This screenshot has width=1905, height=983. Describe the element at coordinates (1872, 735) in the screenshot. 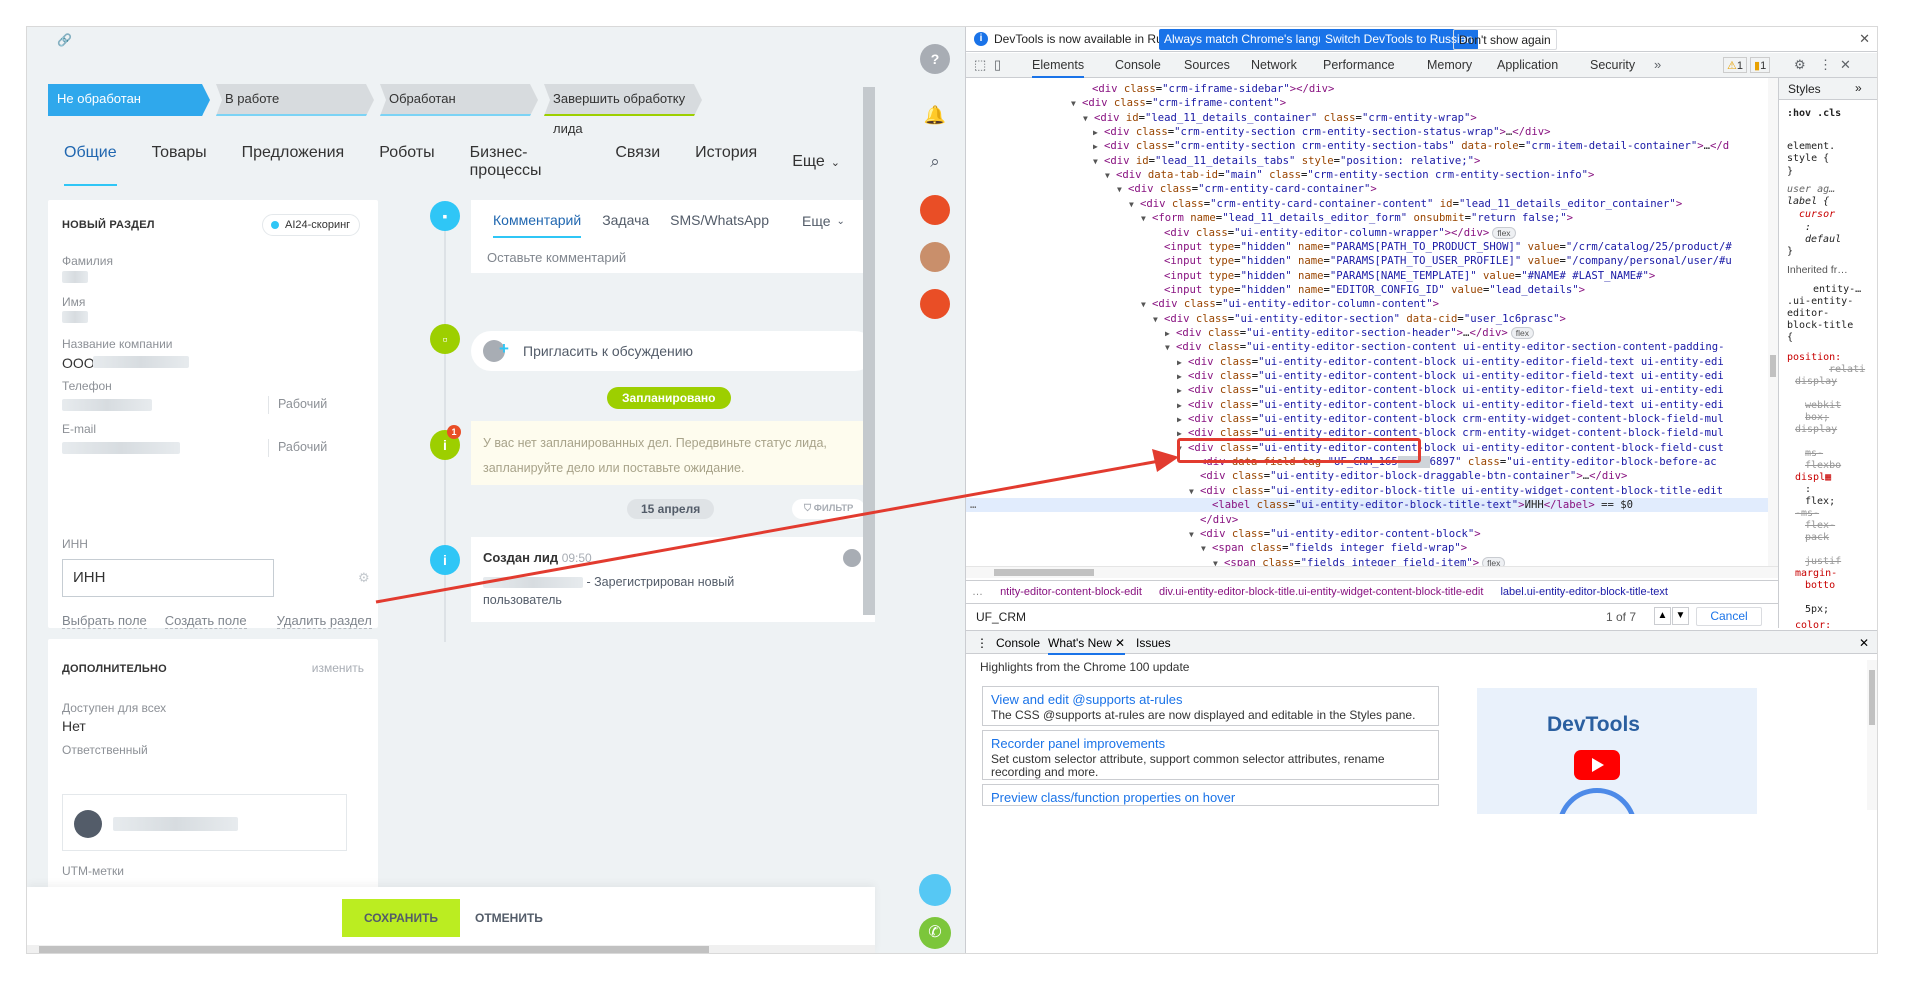

I see `drawer-scrollbar` at that location.